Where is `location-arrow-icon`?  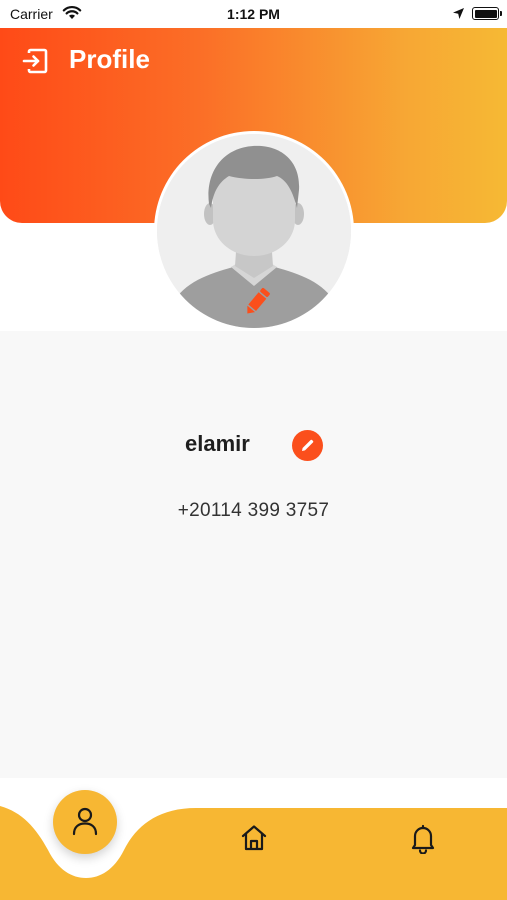 location-arrow-icon is located at coordinates (458, 13).